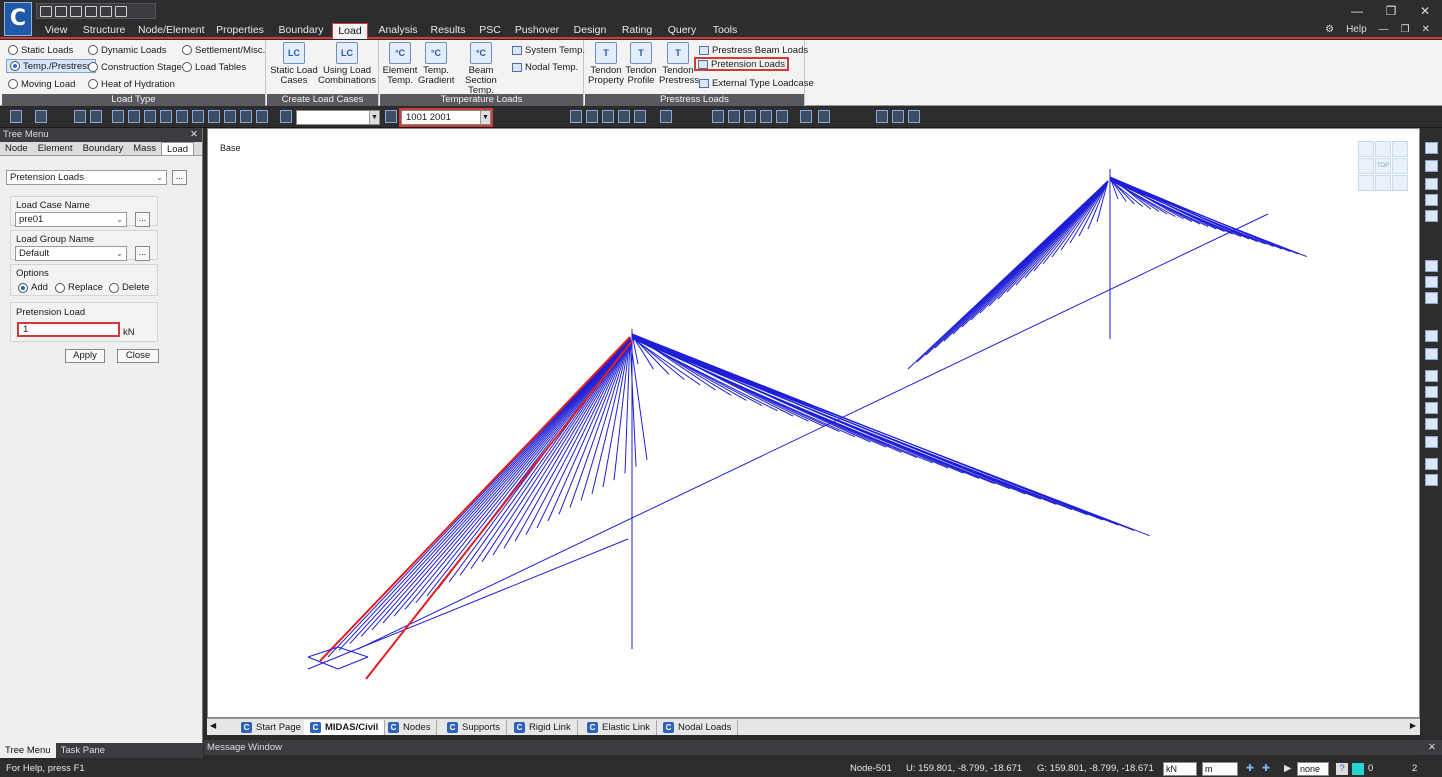  Describe the element at coordinates (83, 750) in the screenshot. I see `tab-task-pane: Task Pane` at that location.